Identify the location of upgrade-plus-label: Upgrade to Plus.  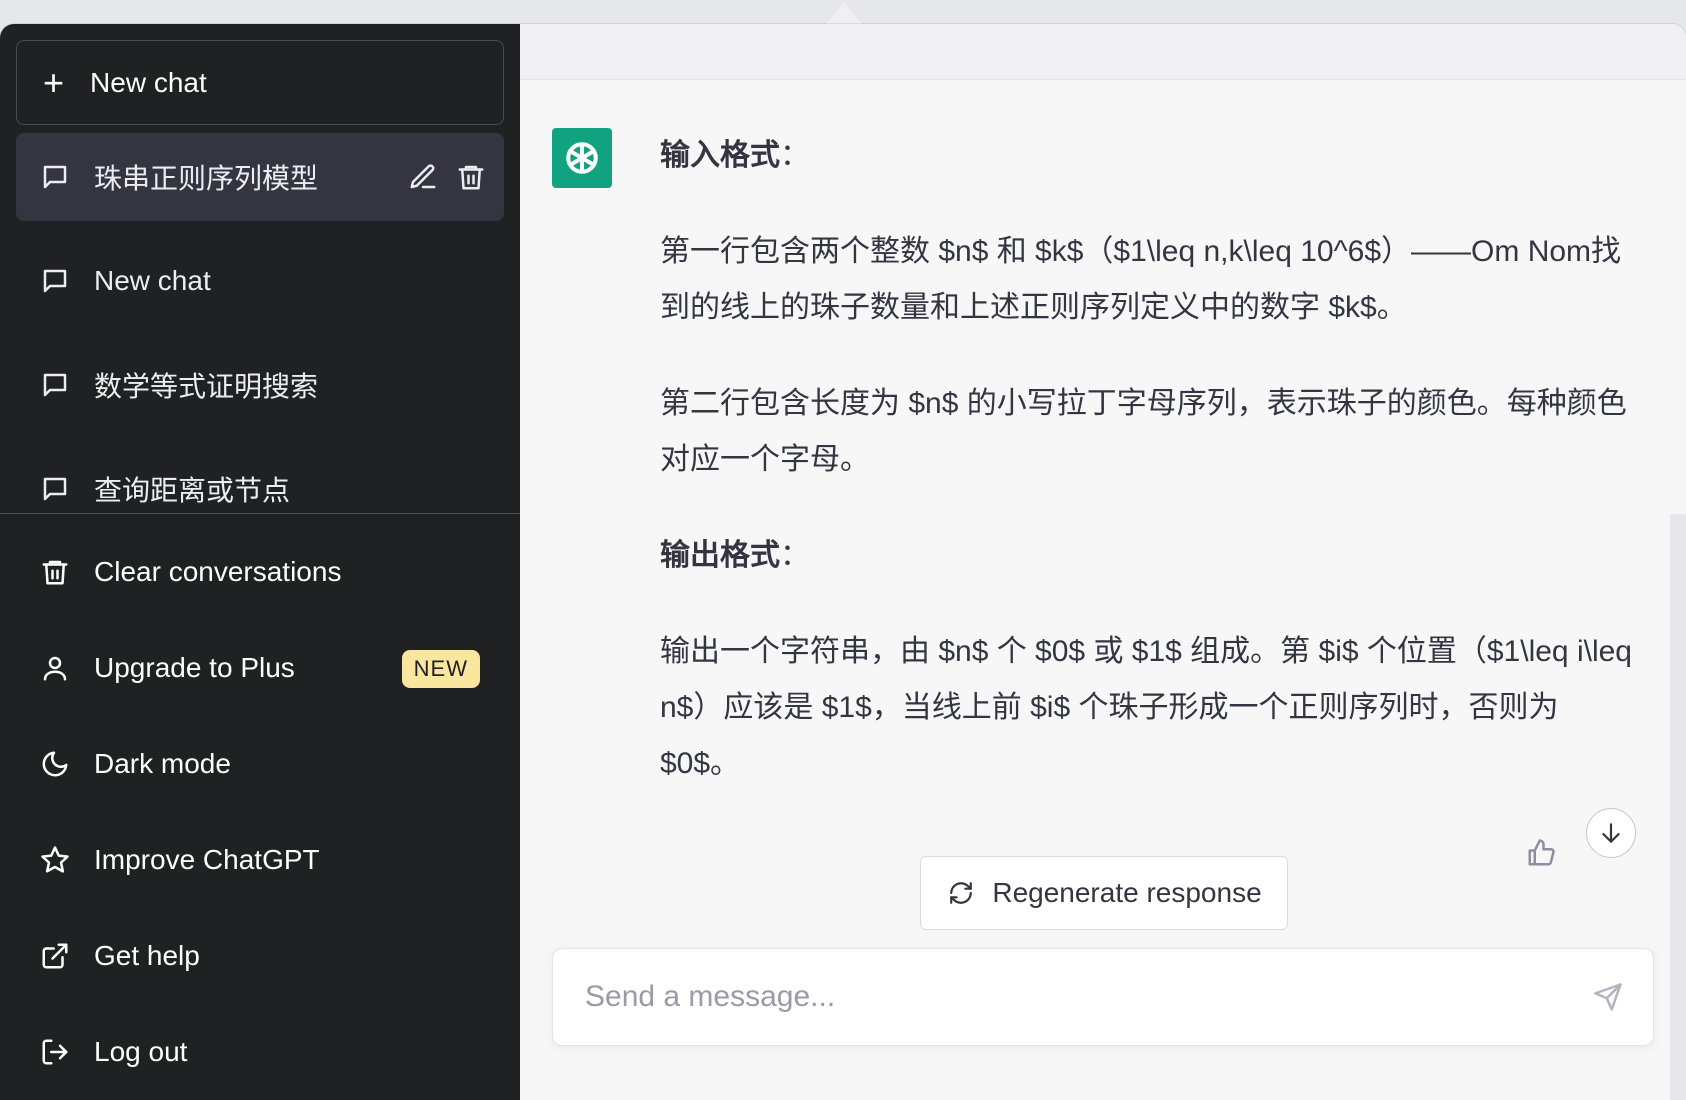
(194, 667).